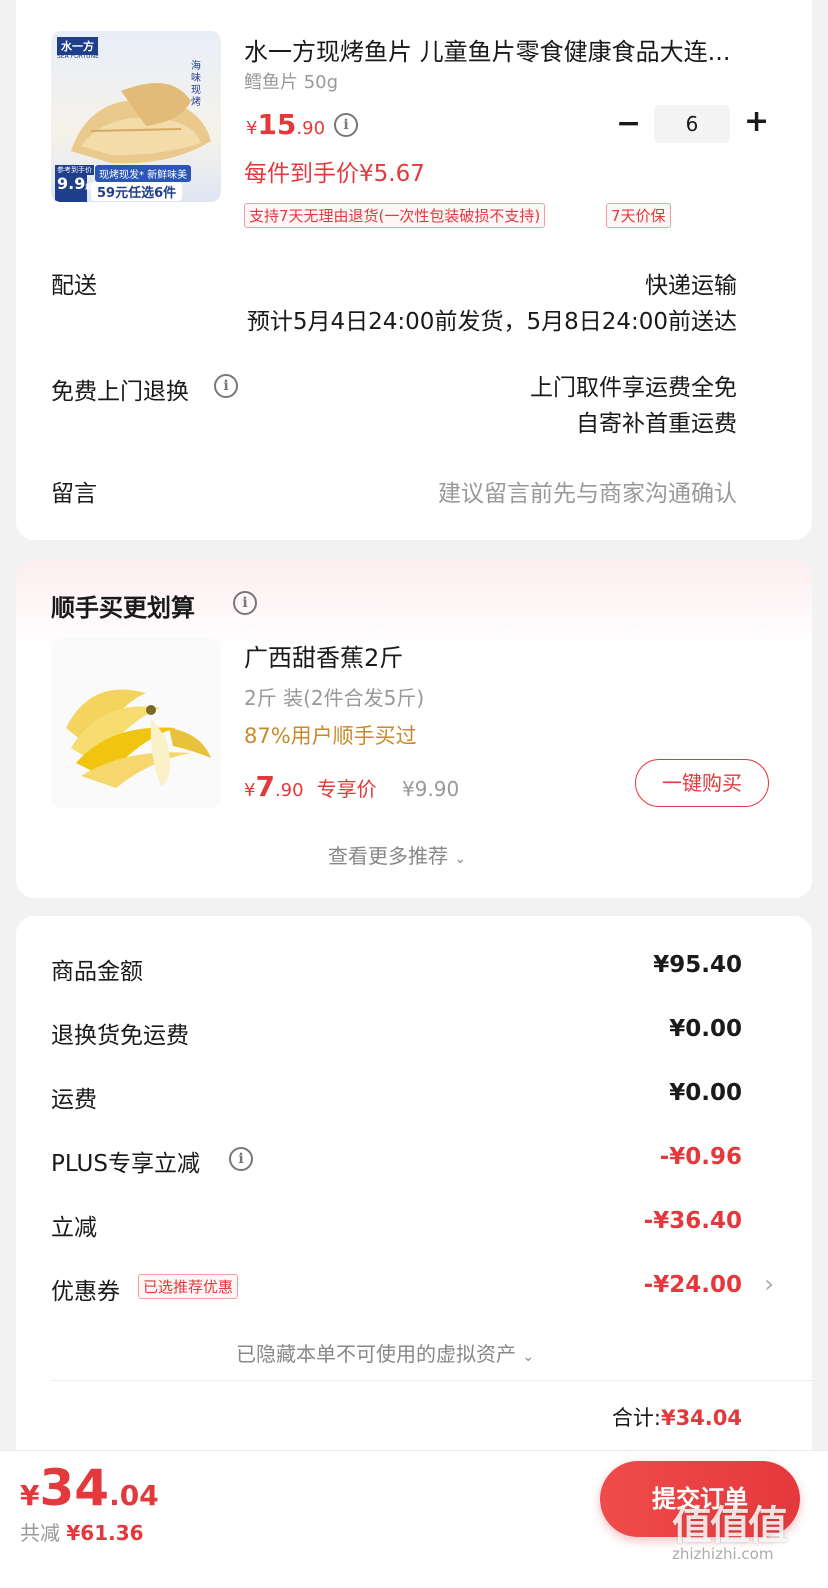 Image resolution: width=828 pixels, height=1588 pixels. Describe the element at coordinates (78, 56) in the screenshot. I see `product-image-brand-sub: SEA FORTUNE` at that location.